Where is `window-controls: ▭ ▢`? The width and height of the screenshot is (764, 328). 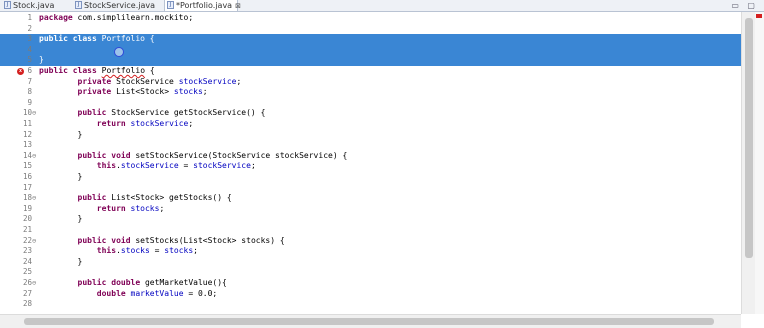 window-controls: ▭ ▢ is located at coordinates (744, 5).